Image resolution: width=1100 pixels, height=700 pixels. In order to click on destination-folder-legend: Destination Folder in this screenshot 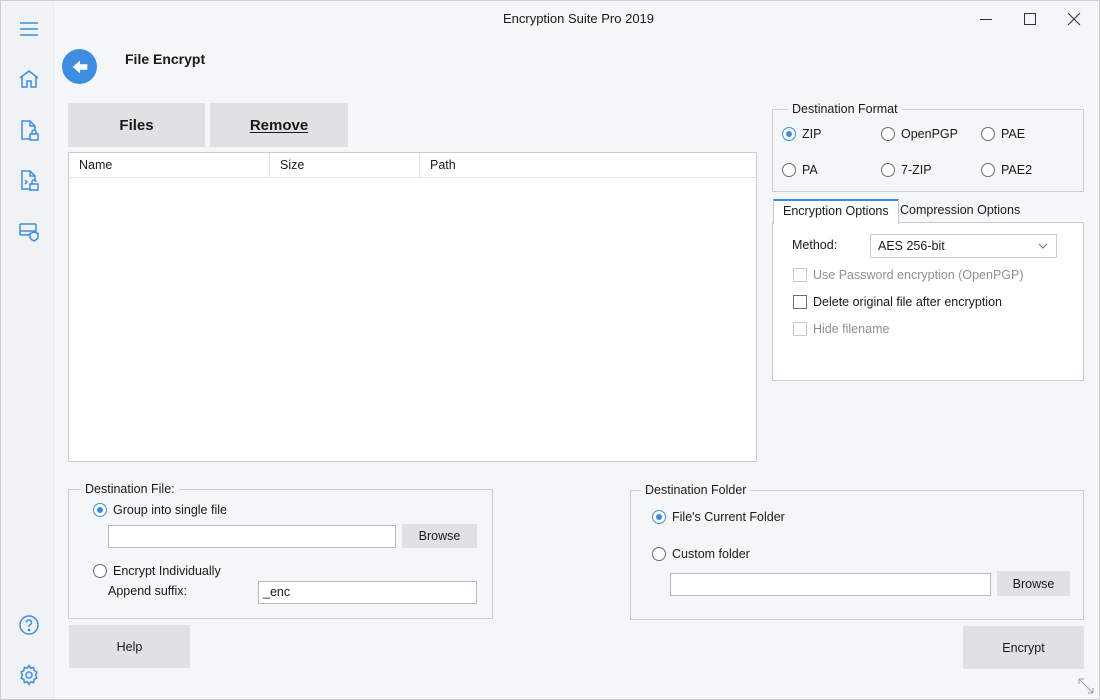, I will do `click(696, 490)`.